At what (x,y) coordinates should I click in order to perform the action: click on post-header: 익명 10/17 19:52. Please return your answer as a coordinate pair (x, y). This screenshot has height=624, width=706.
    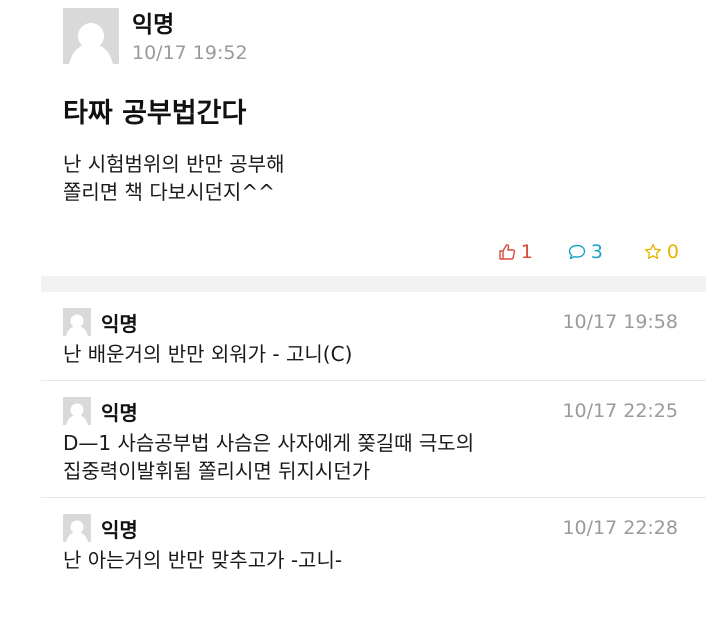
    Looking at the image, I should click on (155, 36).